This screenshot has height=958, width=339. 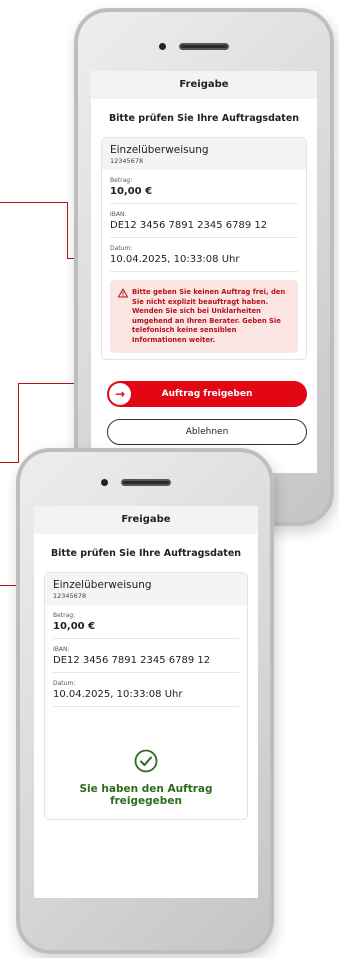 I want to click on success-message: Sie haben den Auftrag freigegeben, so click(x=146, y=795).